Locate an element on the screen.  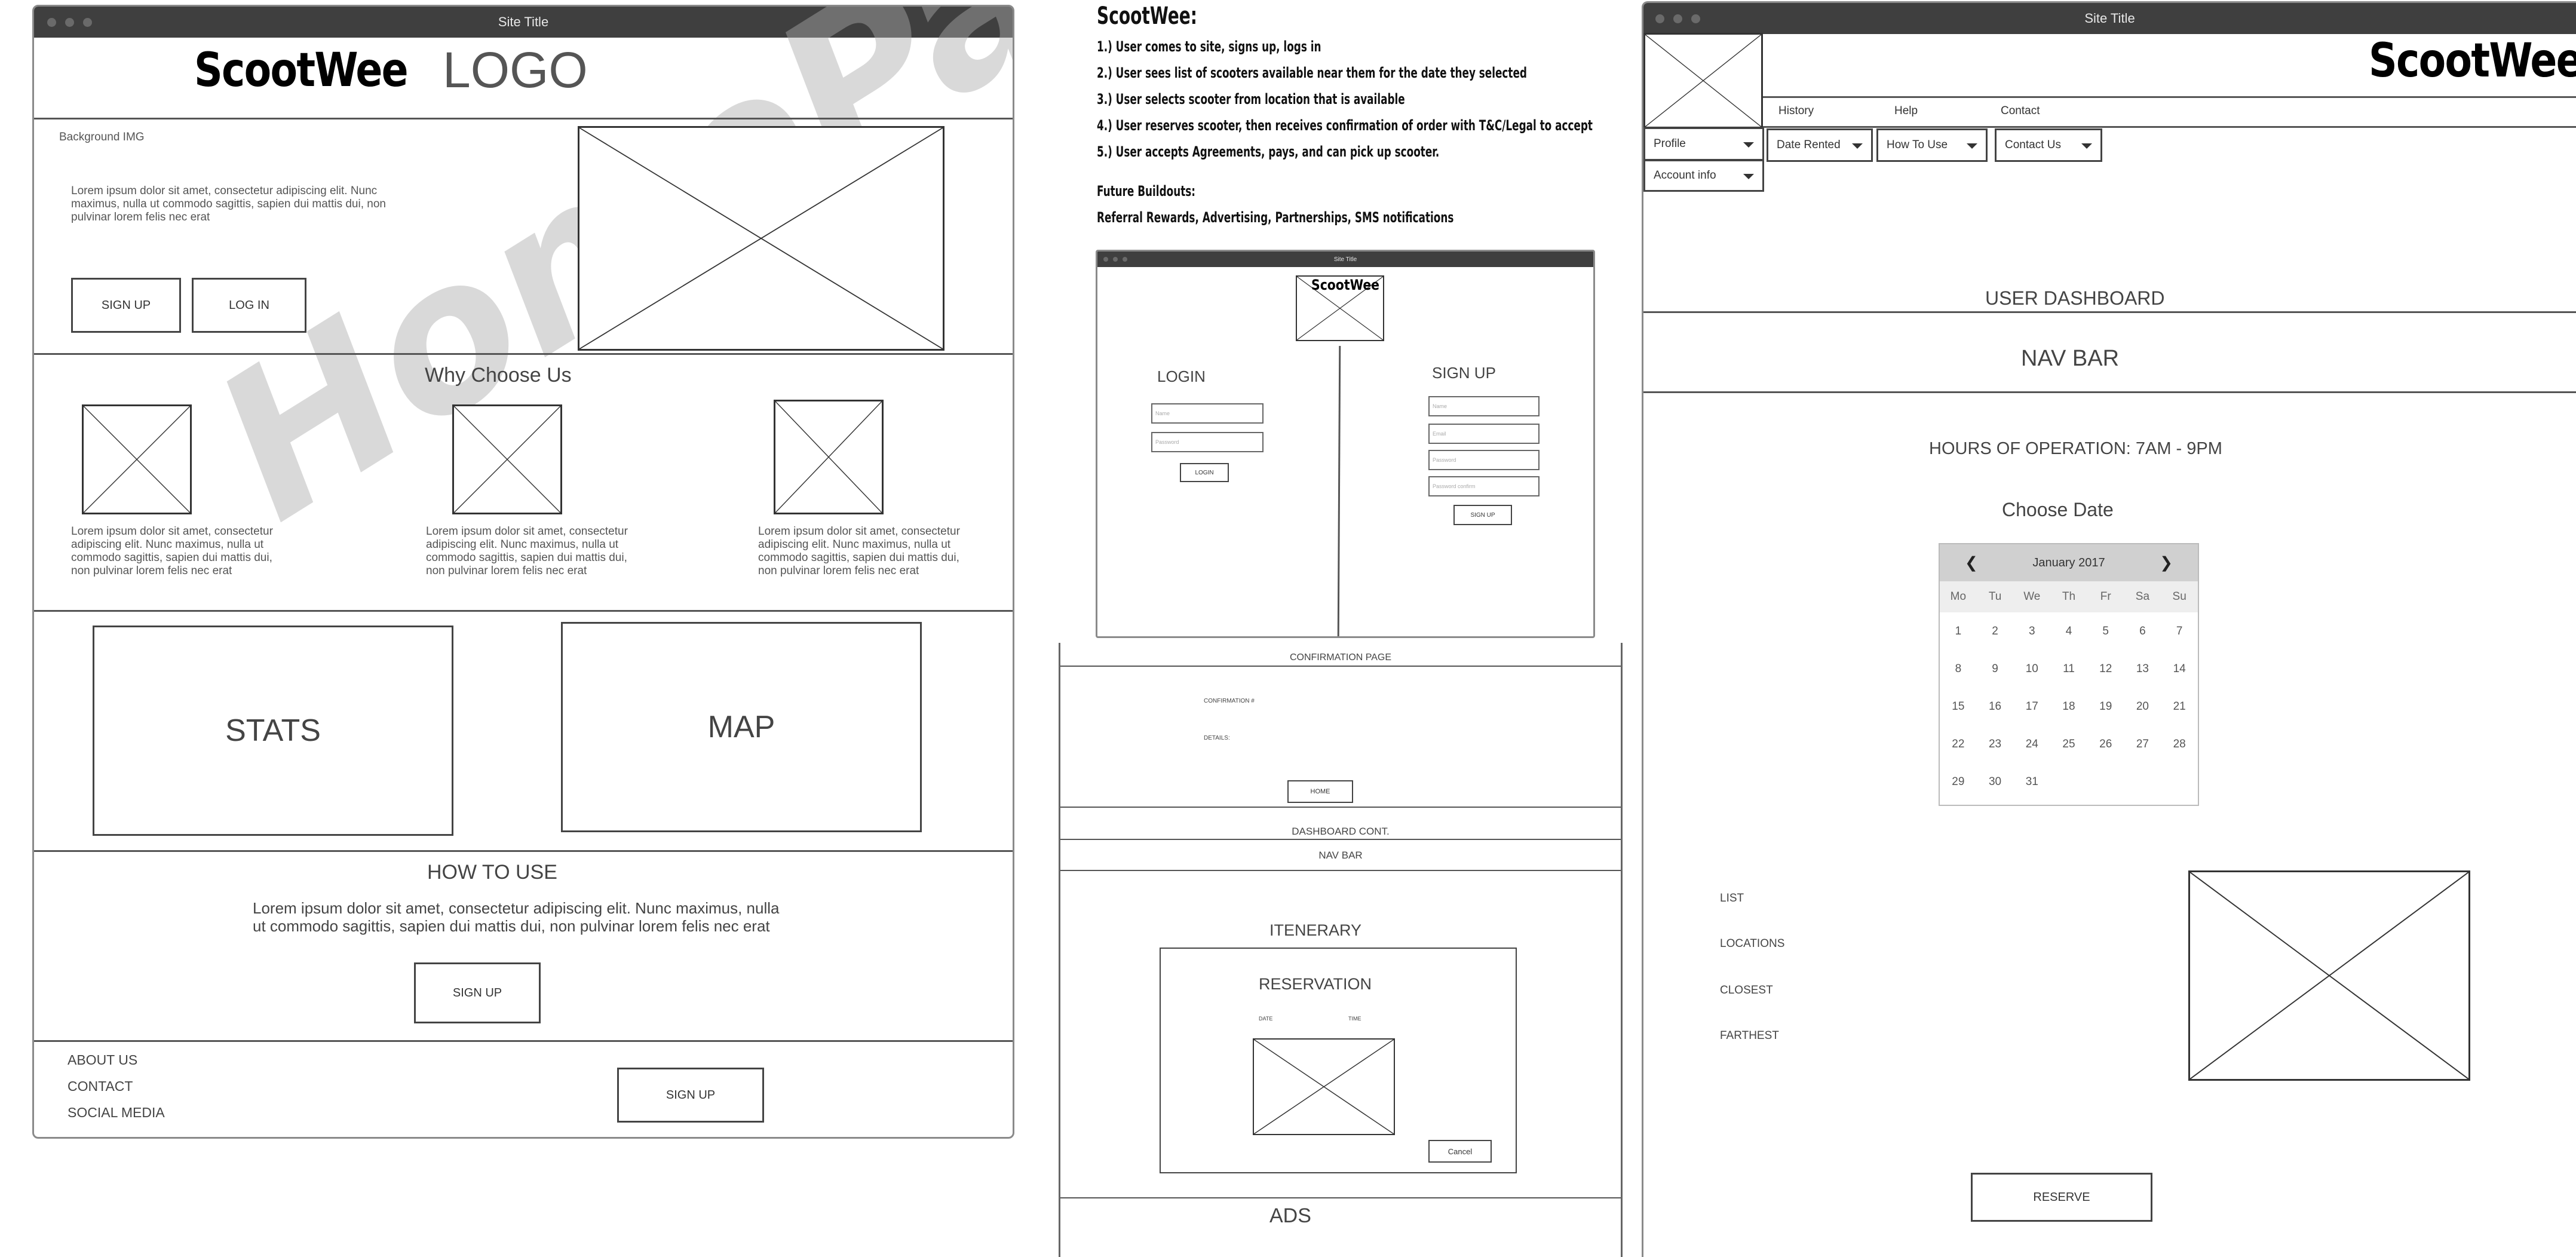
filter-list: LIST is located at coordinates (1732, 898).